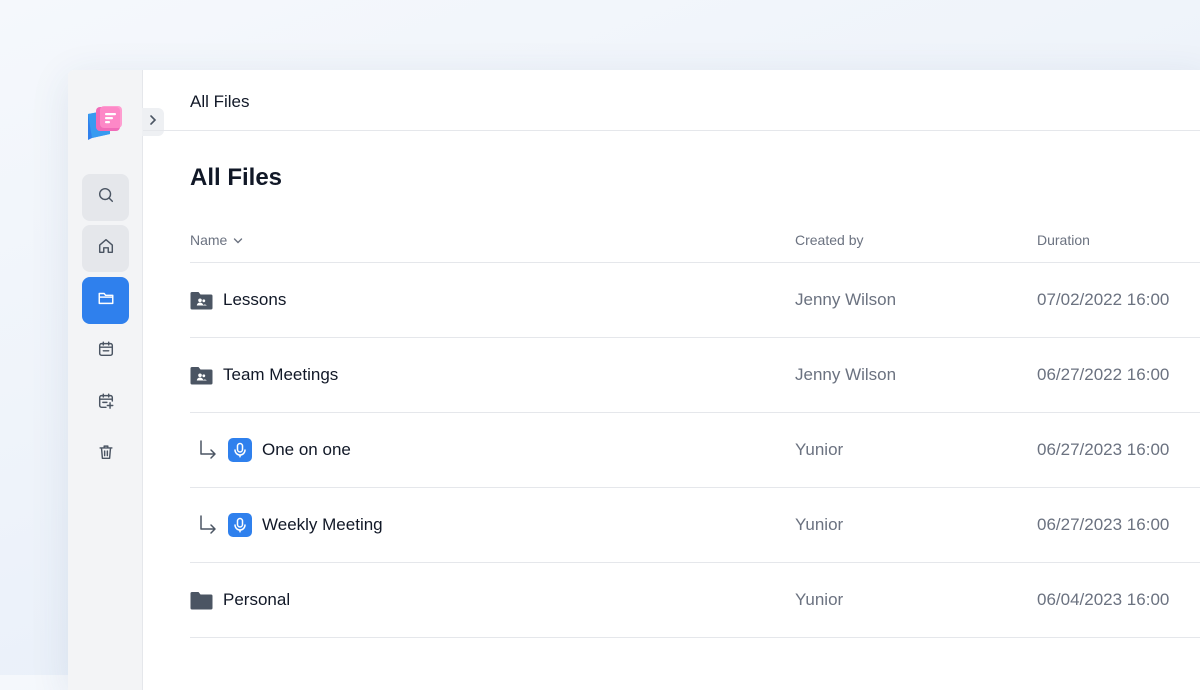 The width and height of the screenshot is (1200, 690). I want to click on file-name: Weekly Meeting, so click(322, 524).